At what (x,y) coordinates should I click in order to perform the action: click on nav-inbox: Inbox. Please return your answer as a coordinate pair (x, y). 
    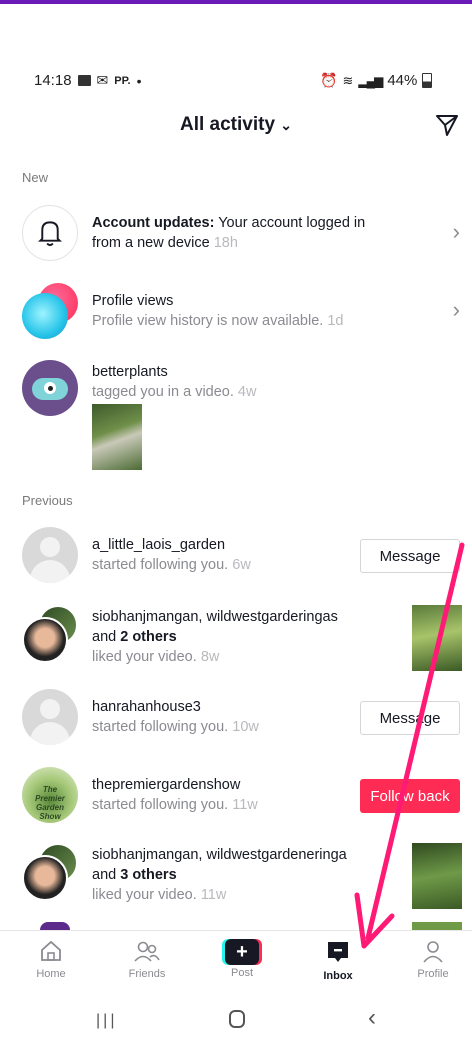
    Looking at the image, I should click on (338, 960).